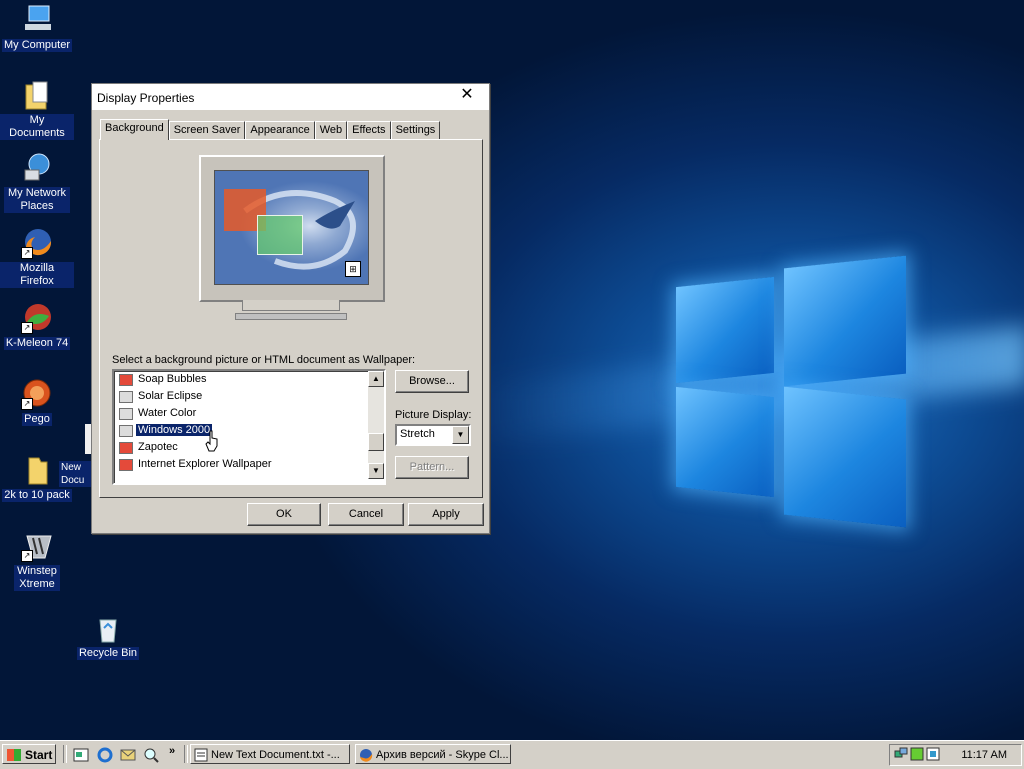 The image size is (1024, 769). I want to click on desktop-icon-k-meleon: ↗ K-Meleon 74, so click(37, 326).